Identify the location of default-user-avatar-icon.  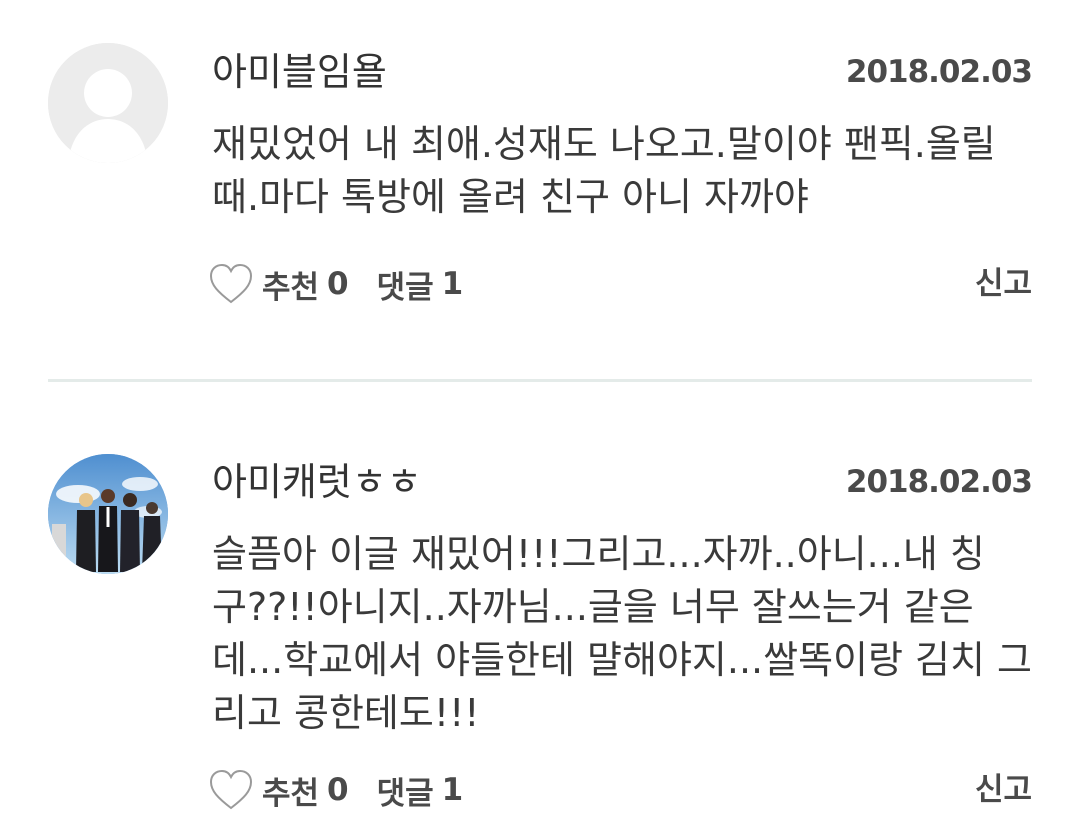
(108, 103).